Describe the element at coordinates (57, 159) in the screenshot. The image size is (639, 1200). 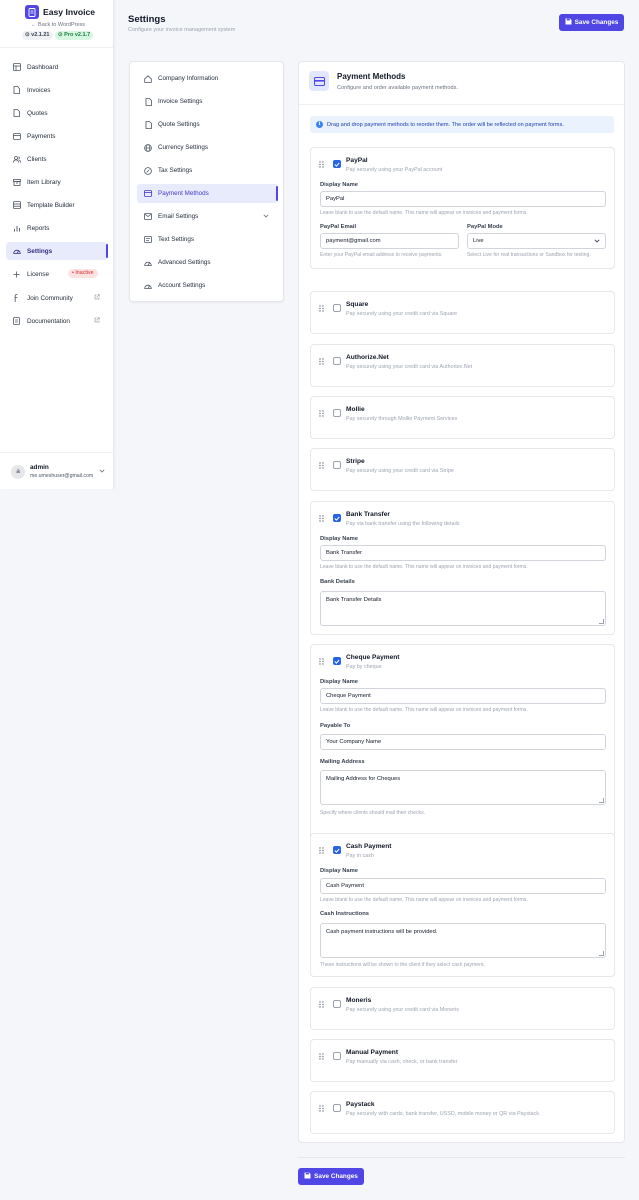
I see `sidebar-item-clients: Clients` at that location.